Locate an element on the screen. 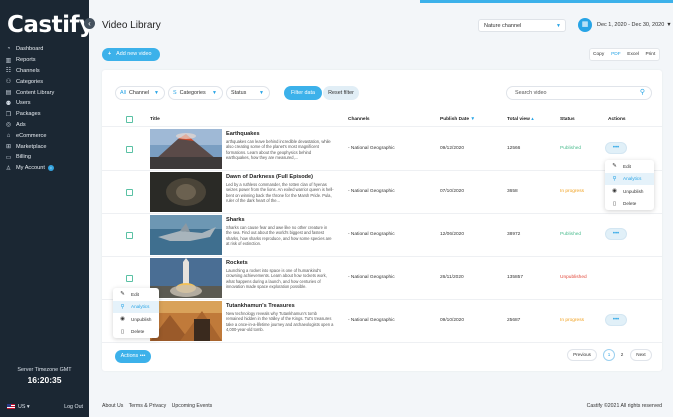 The width and height of the screenshot is (673, 417). column-title: Title is located at coordinates (155, 119).